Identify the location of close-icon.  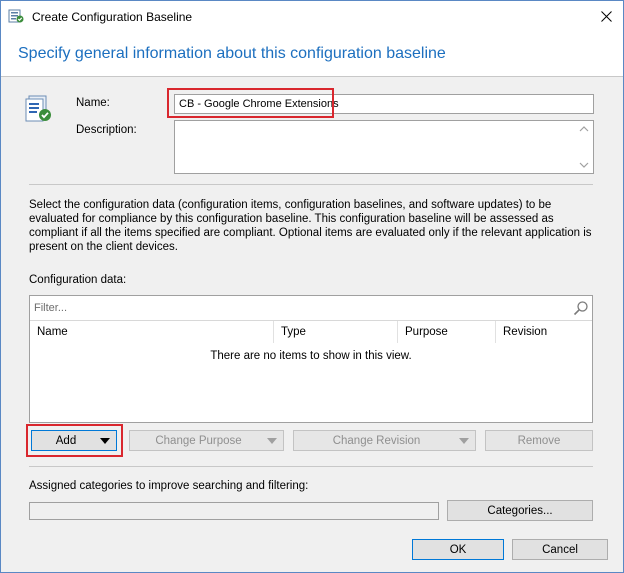
(606, 16).